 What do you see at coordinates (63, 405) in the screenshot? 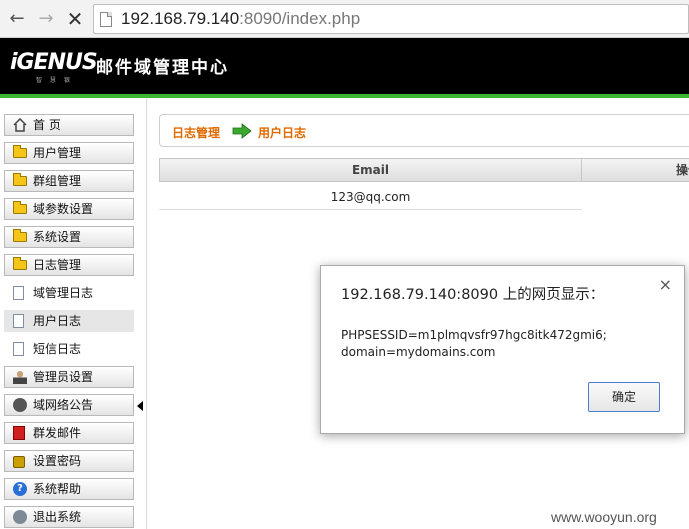
I see `sidebar-item-label: 域网络公告` at bounding box center [63, 405].